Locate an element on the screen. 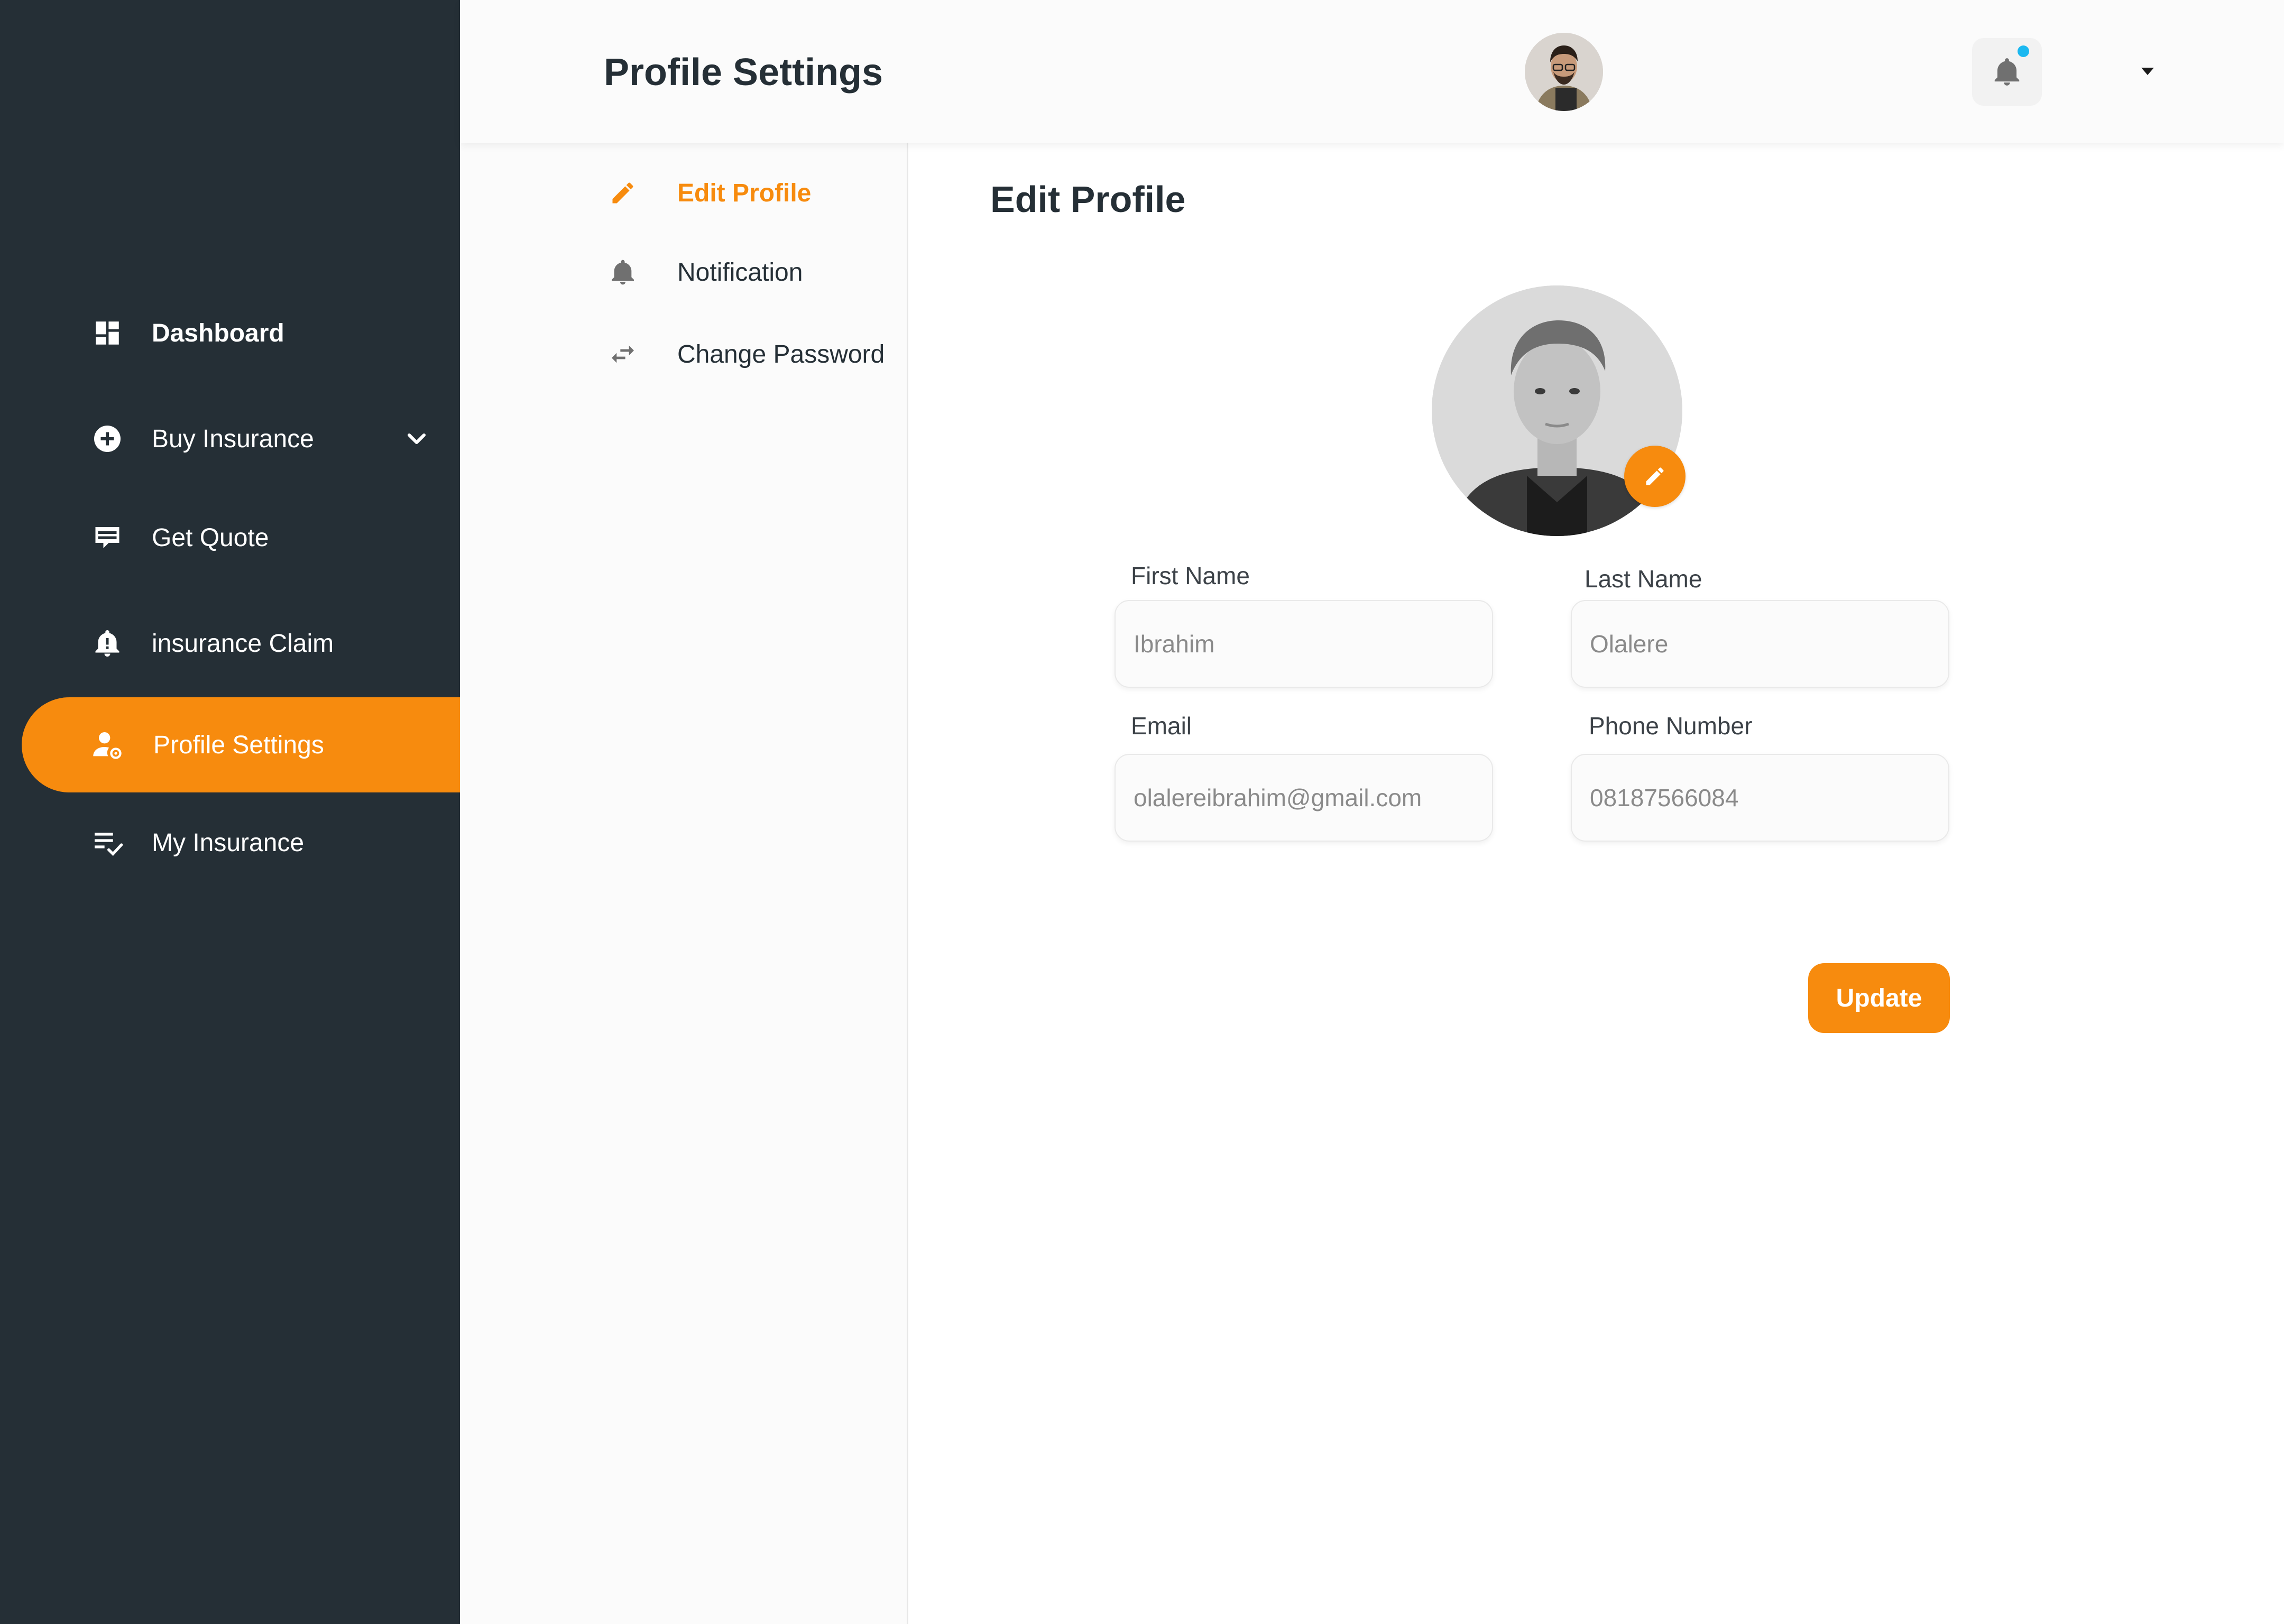 The width and height of the screenshot is (2284, 1624). settings-nav-label: Change Password is located at coordinates (781, 354).